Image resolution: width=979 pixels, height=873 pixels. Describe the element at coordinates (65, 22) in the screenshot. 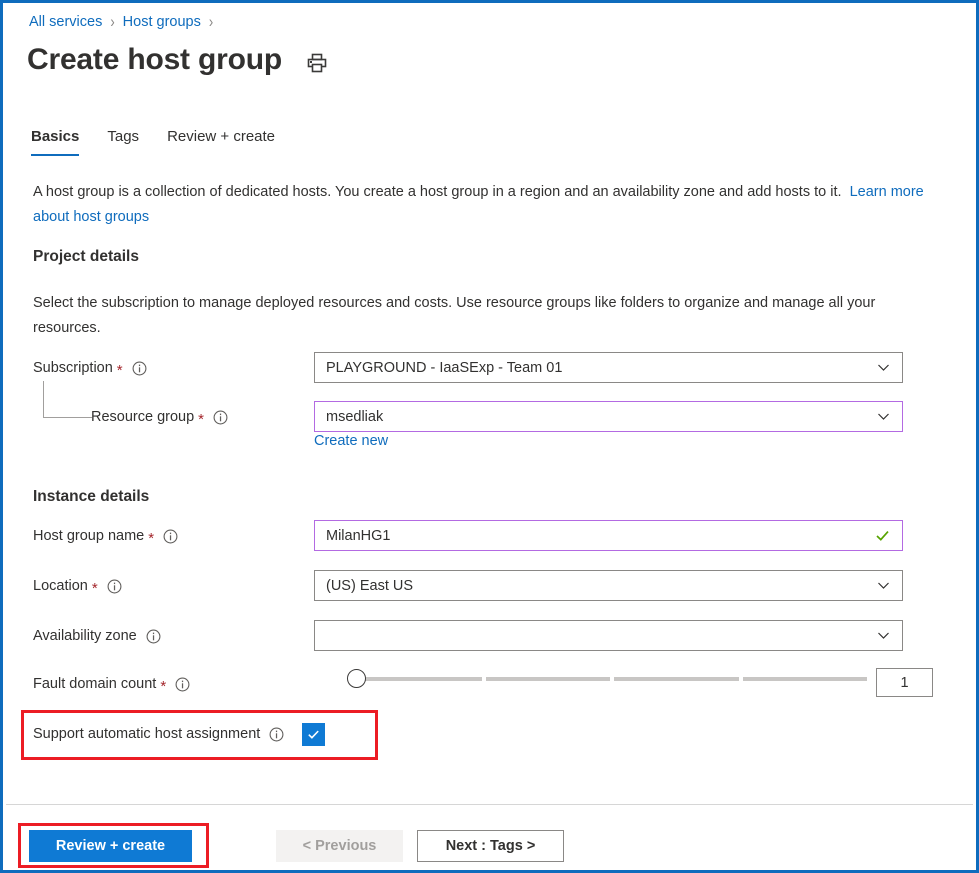

I see `breadcrumb-item-all-services: All services` at that location.